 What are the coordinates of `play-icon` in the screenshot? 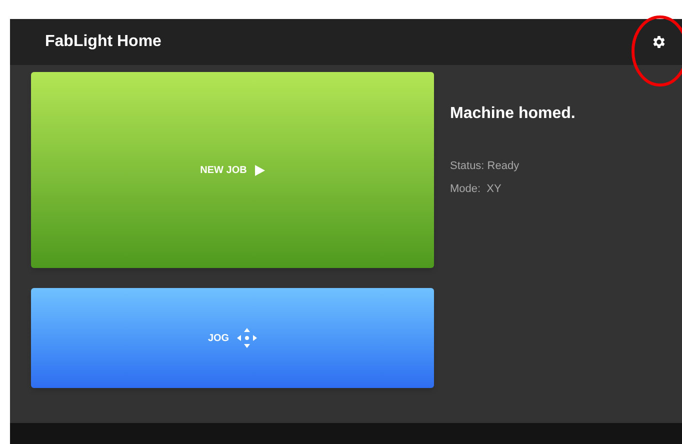 It's located at (259, 170).